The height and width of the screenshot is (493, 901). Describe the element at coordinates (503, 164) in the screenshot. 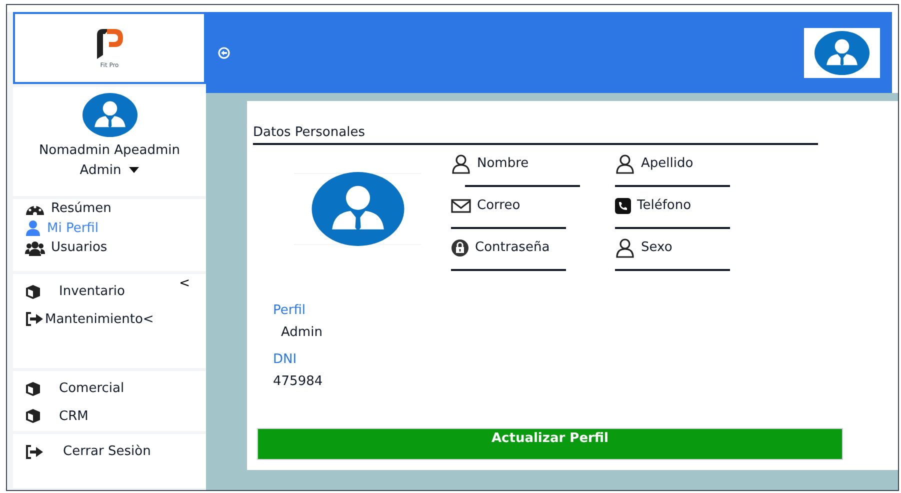

I see `field-label: Nombre` at that location.